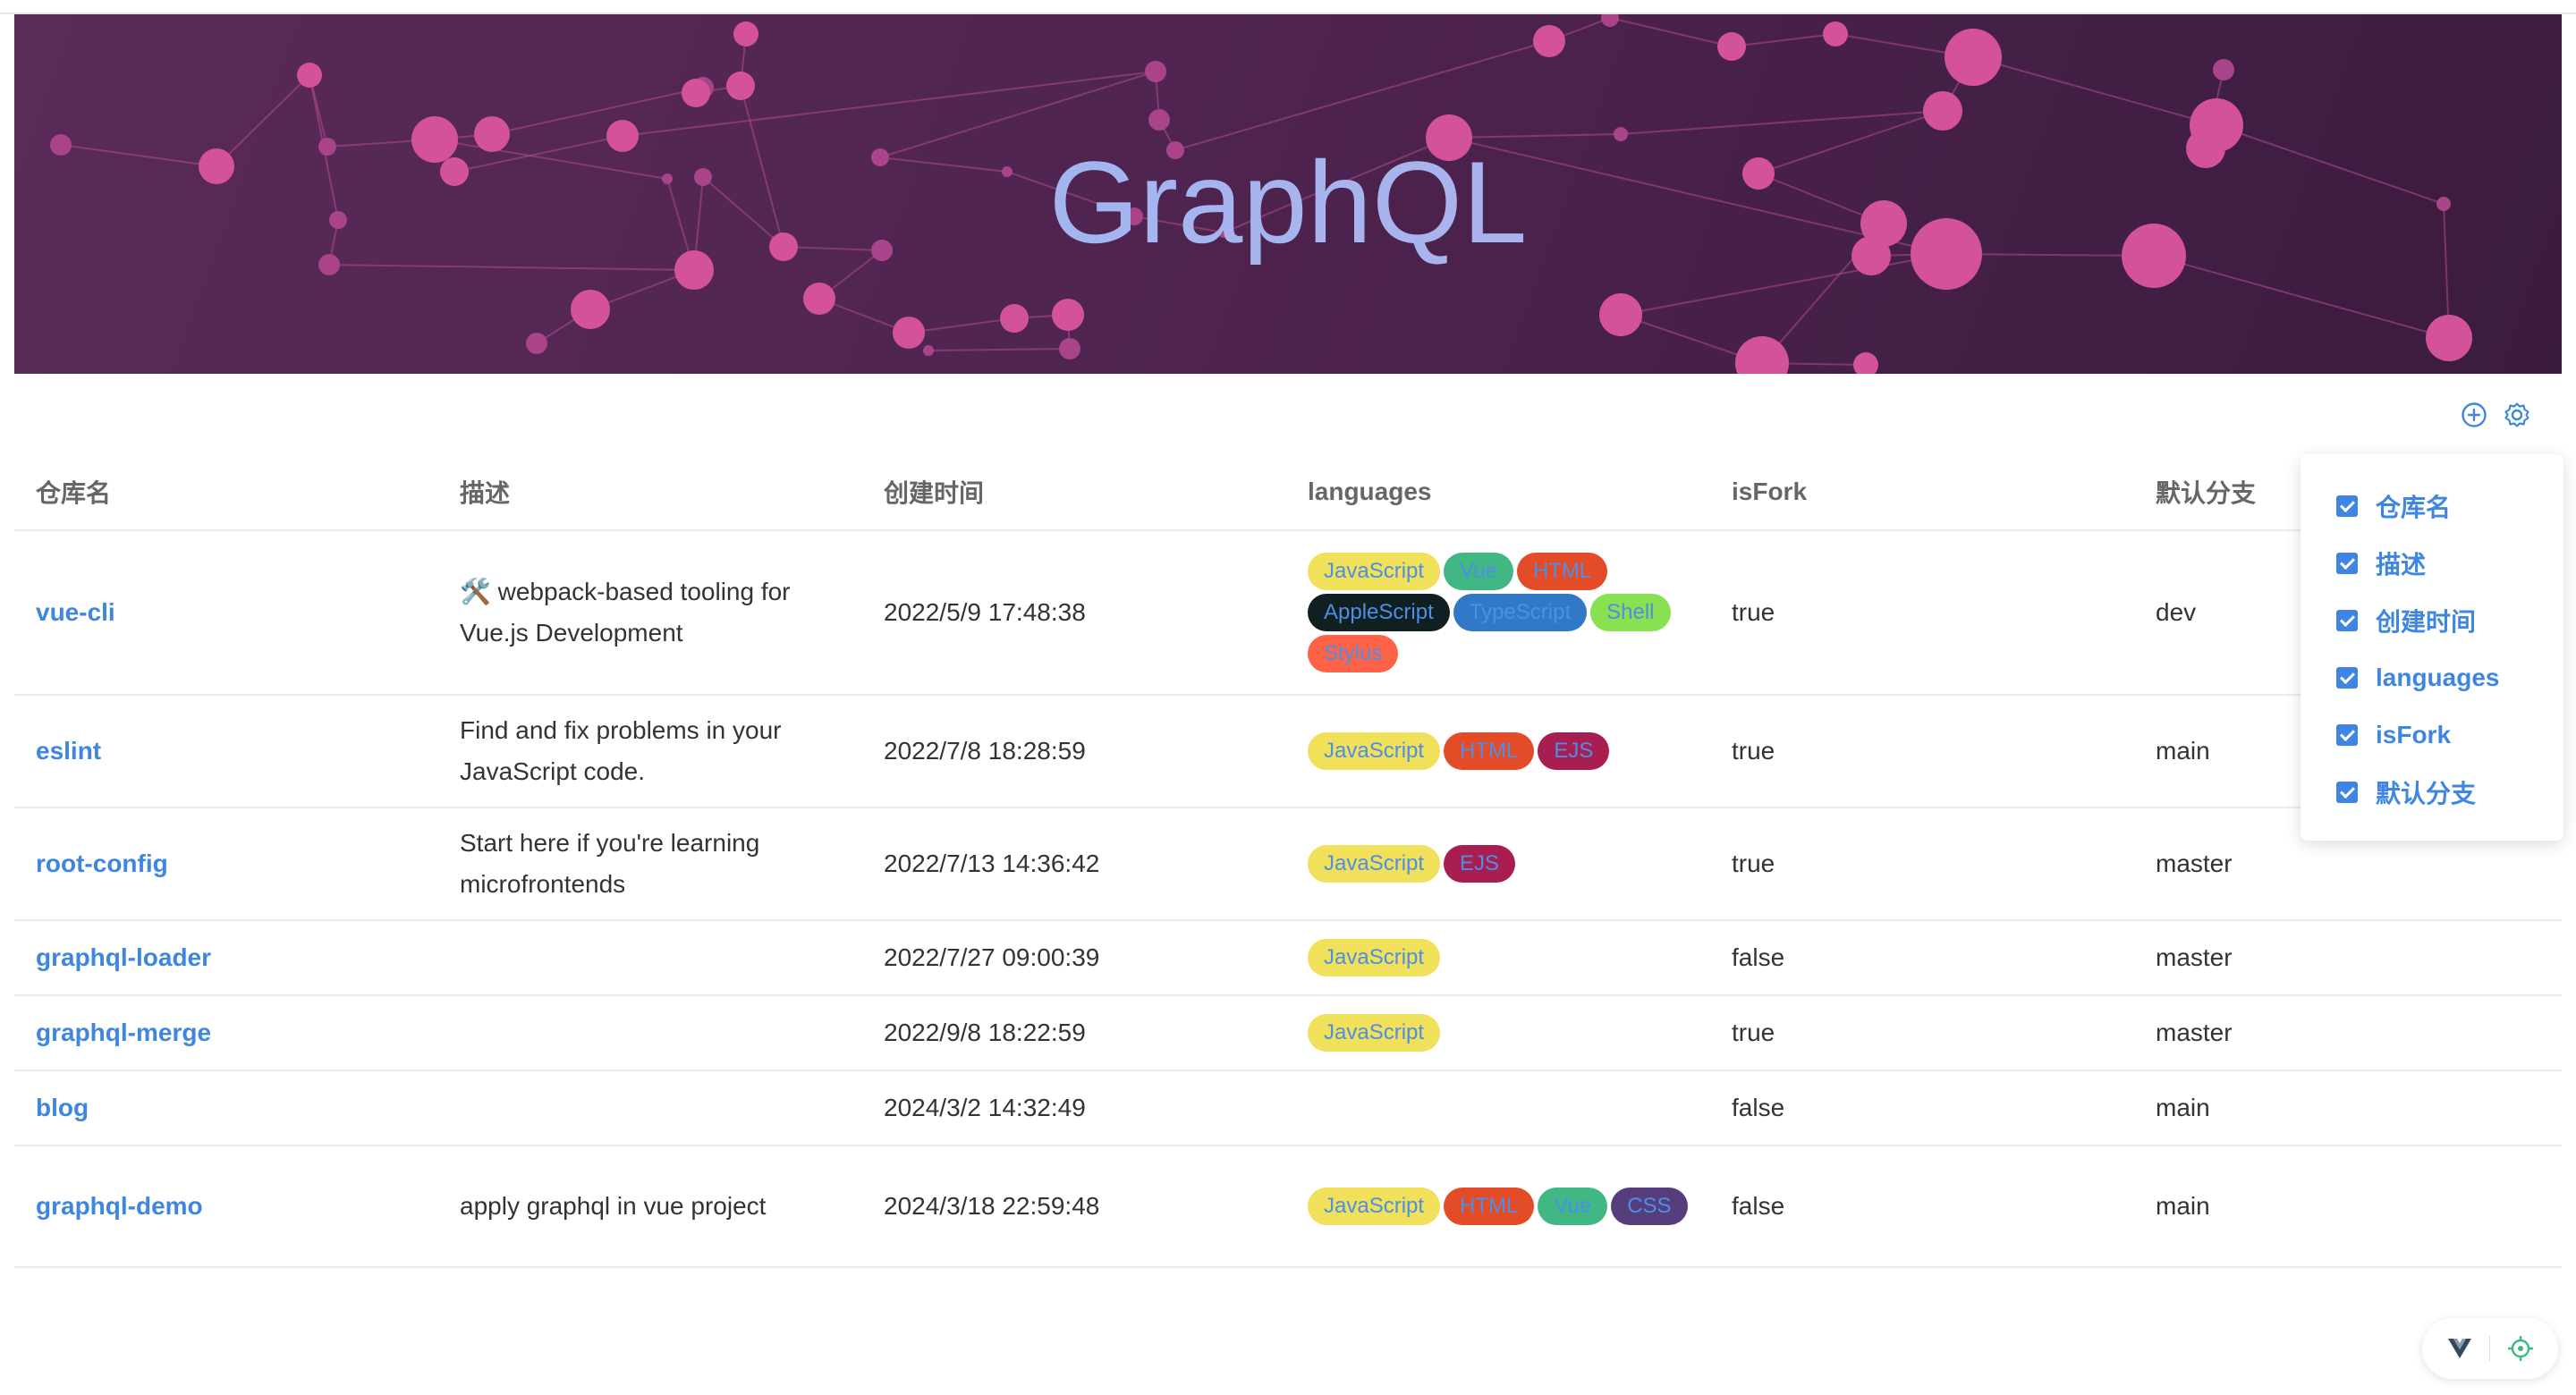 This screenshot has width=2576, height=1395. Describe the element at coordinates (2348, 1207) in the screenshot. I see `cell-branch: main` at that location.